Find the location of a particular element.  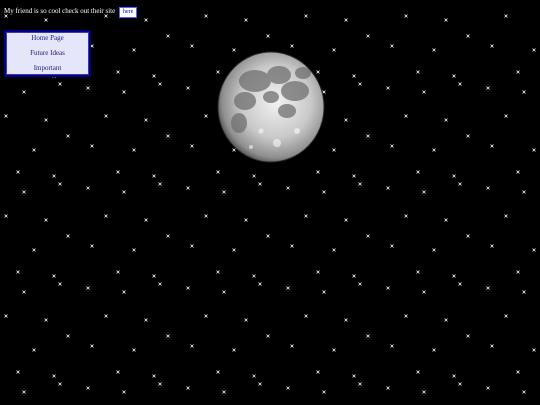

nav-item-future-ideas: Future Ideas is located at coordinates (47, 53).